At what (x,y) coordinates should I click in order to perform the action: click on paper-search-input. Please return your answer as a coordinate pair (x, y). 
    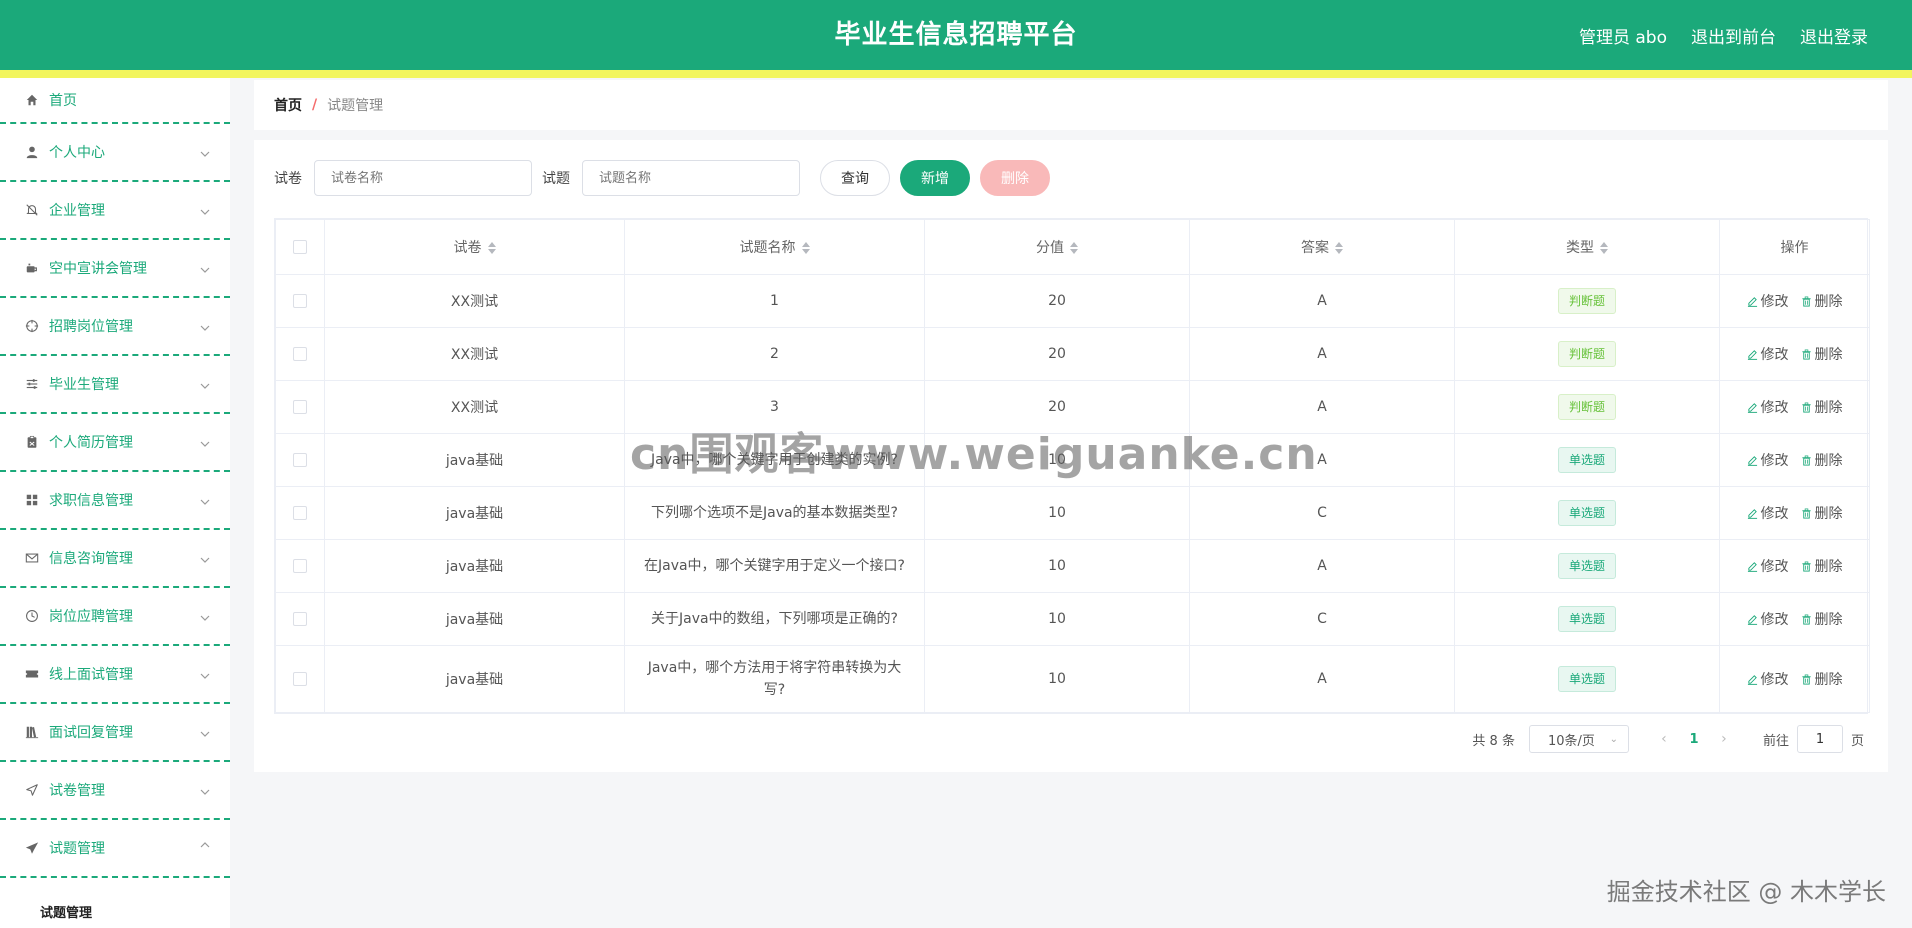
    Looking at the image, I should click on (423, 178).